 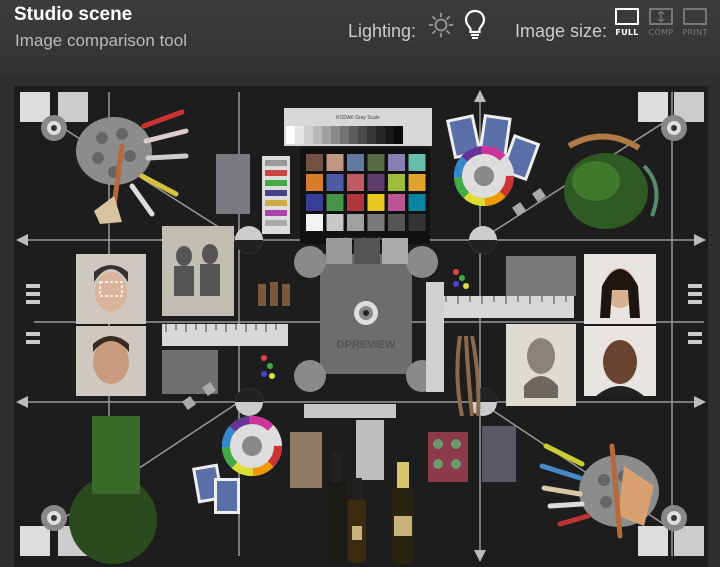 I want to click on size-print-button: PRINT, so click(x=695, y=22).